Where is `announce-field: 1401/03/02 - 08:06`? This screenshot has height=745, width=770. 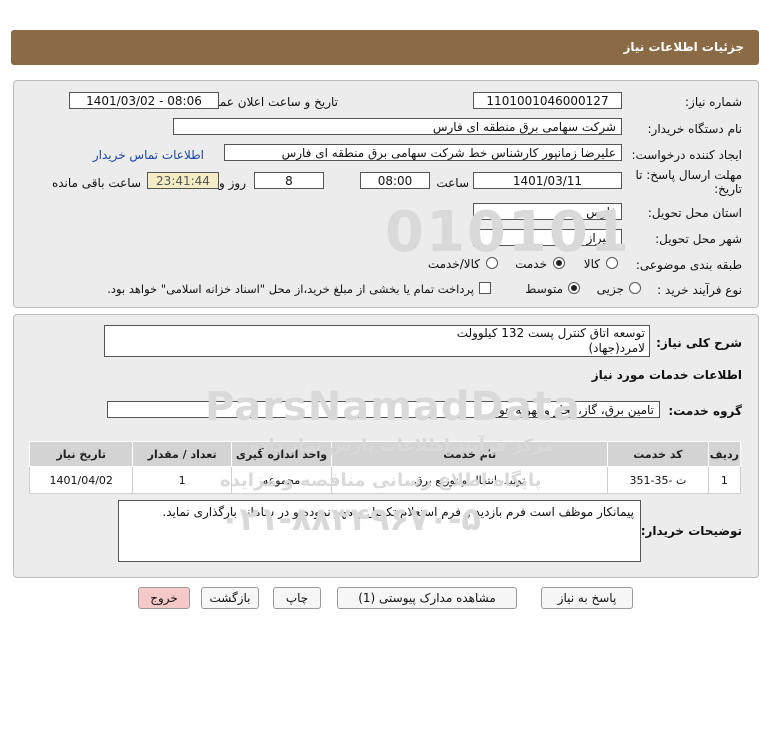
announce-field: 1401/03/02 - 08:06 is located at coordinates (144, 100).